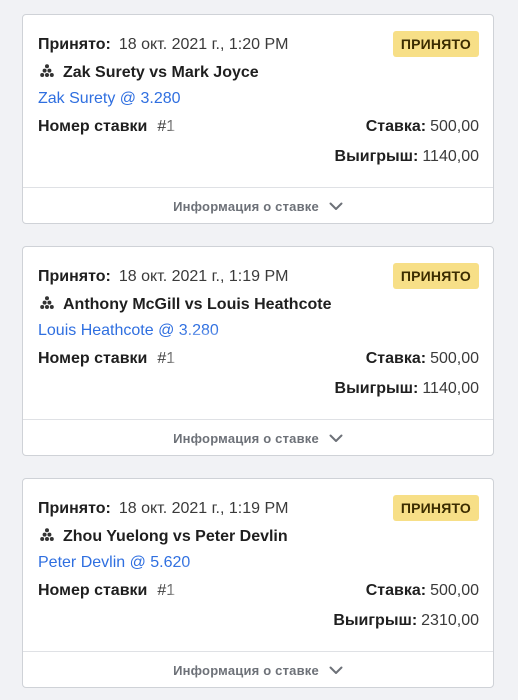 Image resolution: width=518 pixels, height=700 pixels. I want to click on selection-link: Peter Devlin @ 5.620, so click(114, 563).